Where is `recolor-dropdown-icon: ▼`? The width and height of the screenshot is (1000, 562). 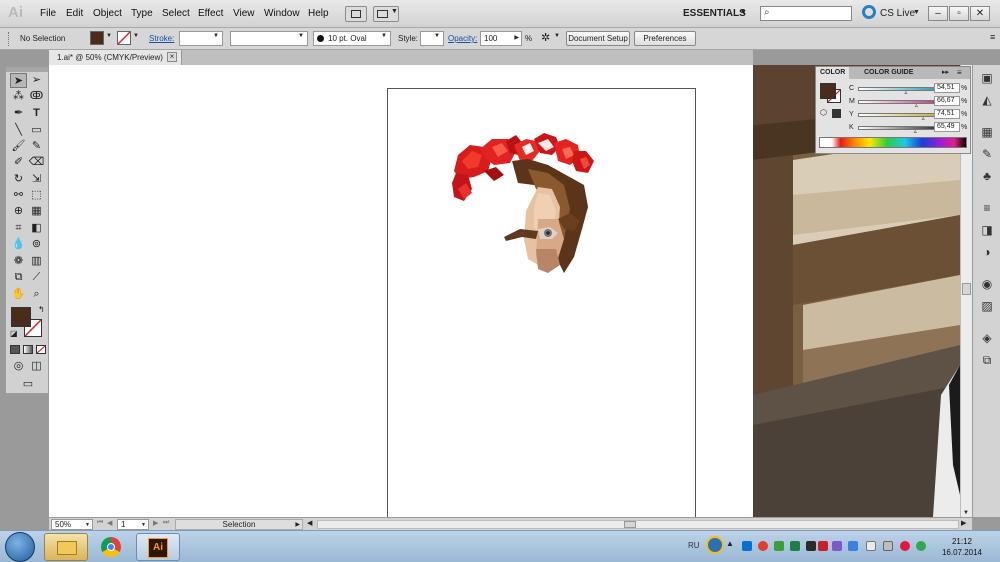
recolor-dropdown-icon: ▼ is located at coordinates (557, 36).